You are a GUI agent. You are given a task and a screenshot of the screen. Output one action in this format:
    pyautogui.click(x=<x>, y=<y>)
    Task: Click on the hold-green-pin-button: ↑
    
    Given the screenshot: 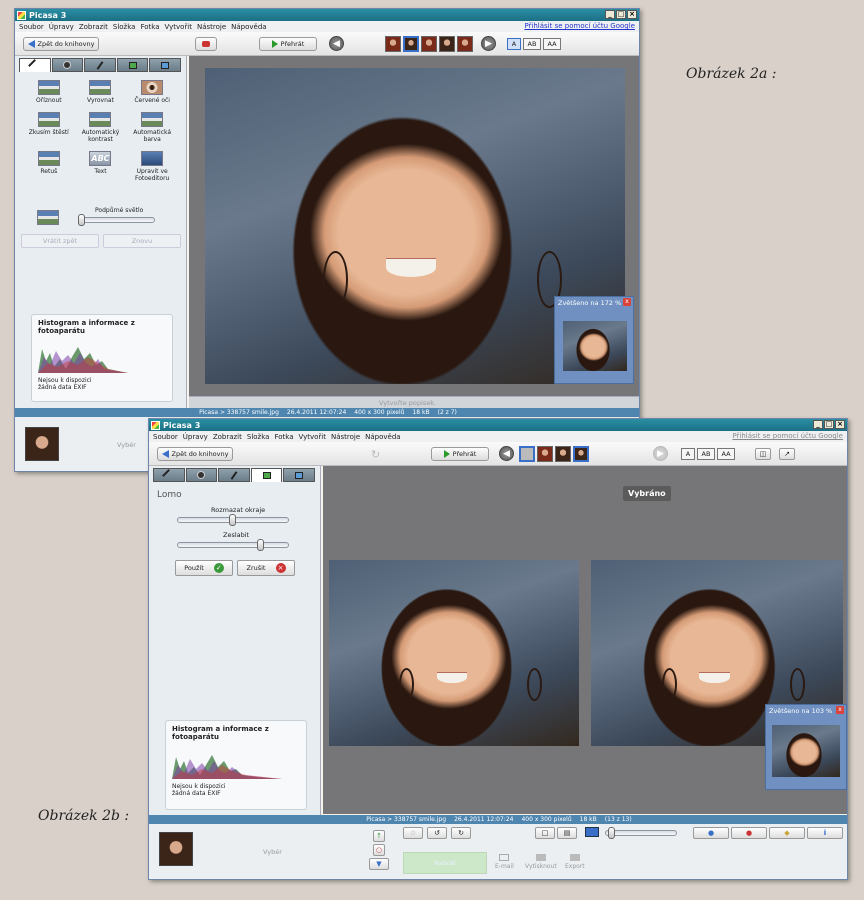 What is the action you would take?
    pyautogui.click(x=379, y=836)
    